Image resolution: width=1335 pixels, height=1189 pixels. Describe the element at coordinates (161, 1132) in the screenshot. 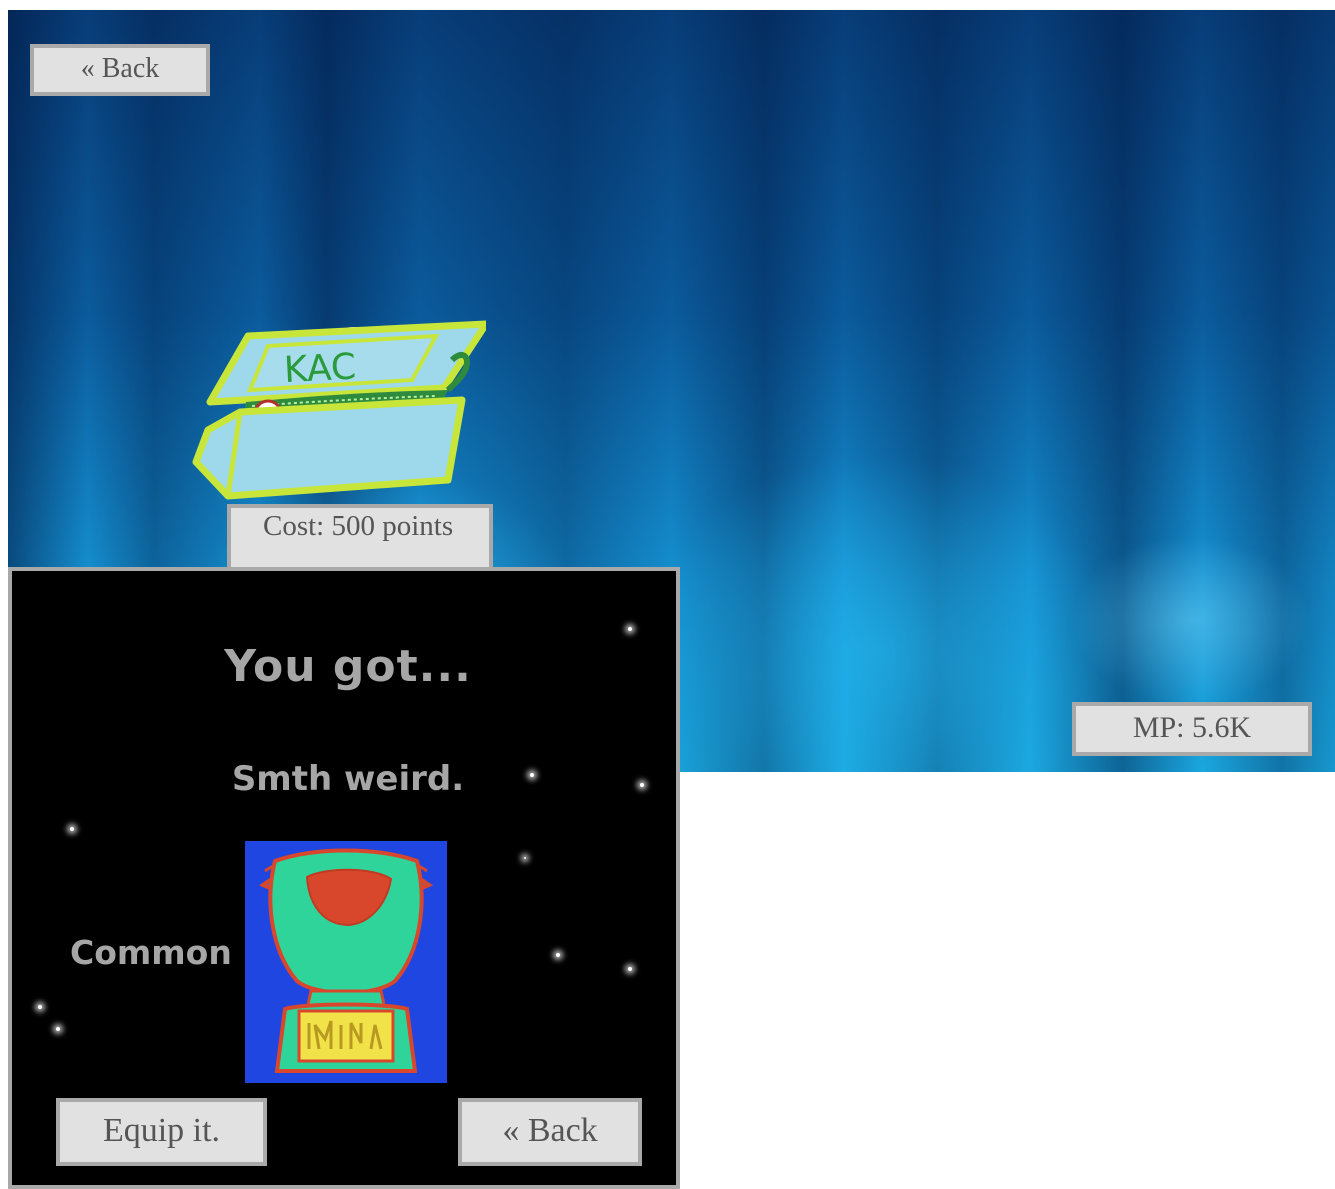

I see `equip-button: Equip it.` at that location.